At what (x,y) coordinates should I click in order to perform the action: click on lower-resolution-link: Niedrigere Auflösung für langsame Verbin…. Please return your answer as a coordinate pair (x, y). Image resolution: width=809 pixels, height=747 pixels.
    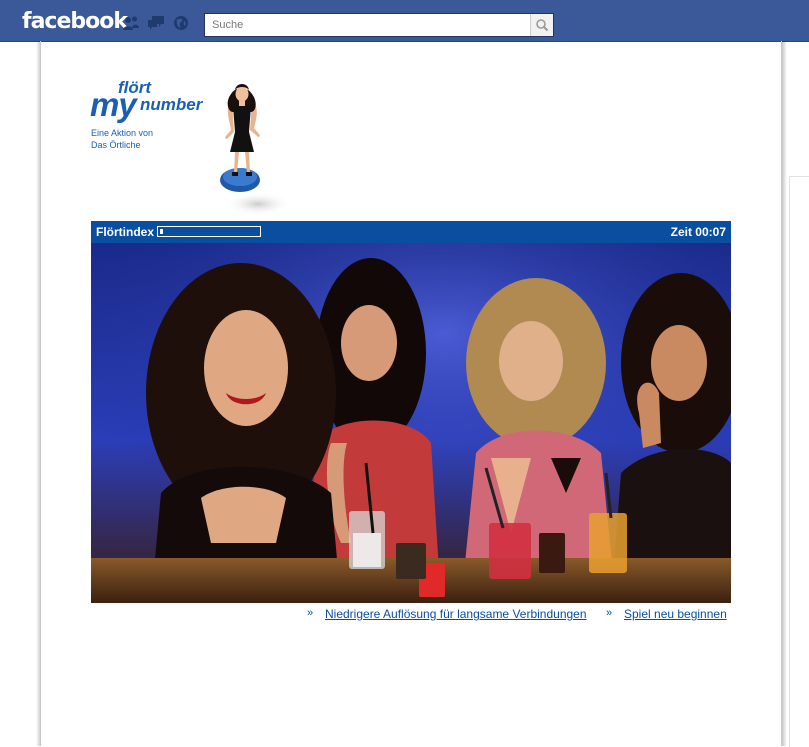
    Looking at the image, I should click on (456, 614).